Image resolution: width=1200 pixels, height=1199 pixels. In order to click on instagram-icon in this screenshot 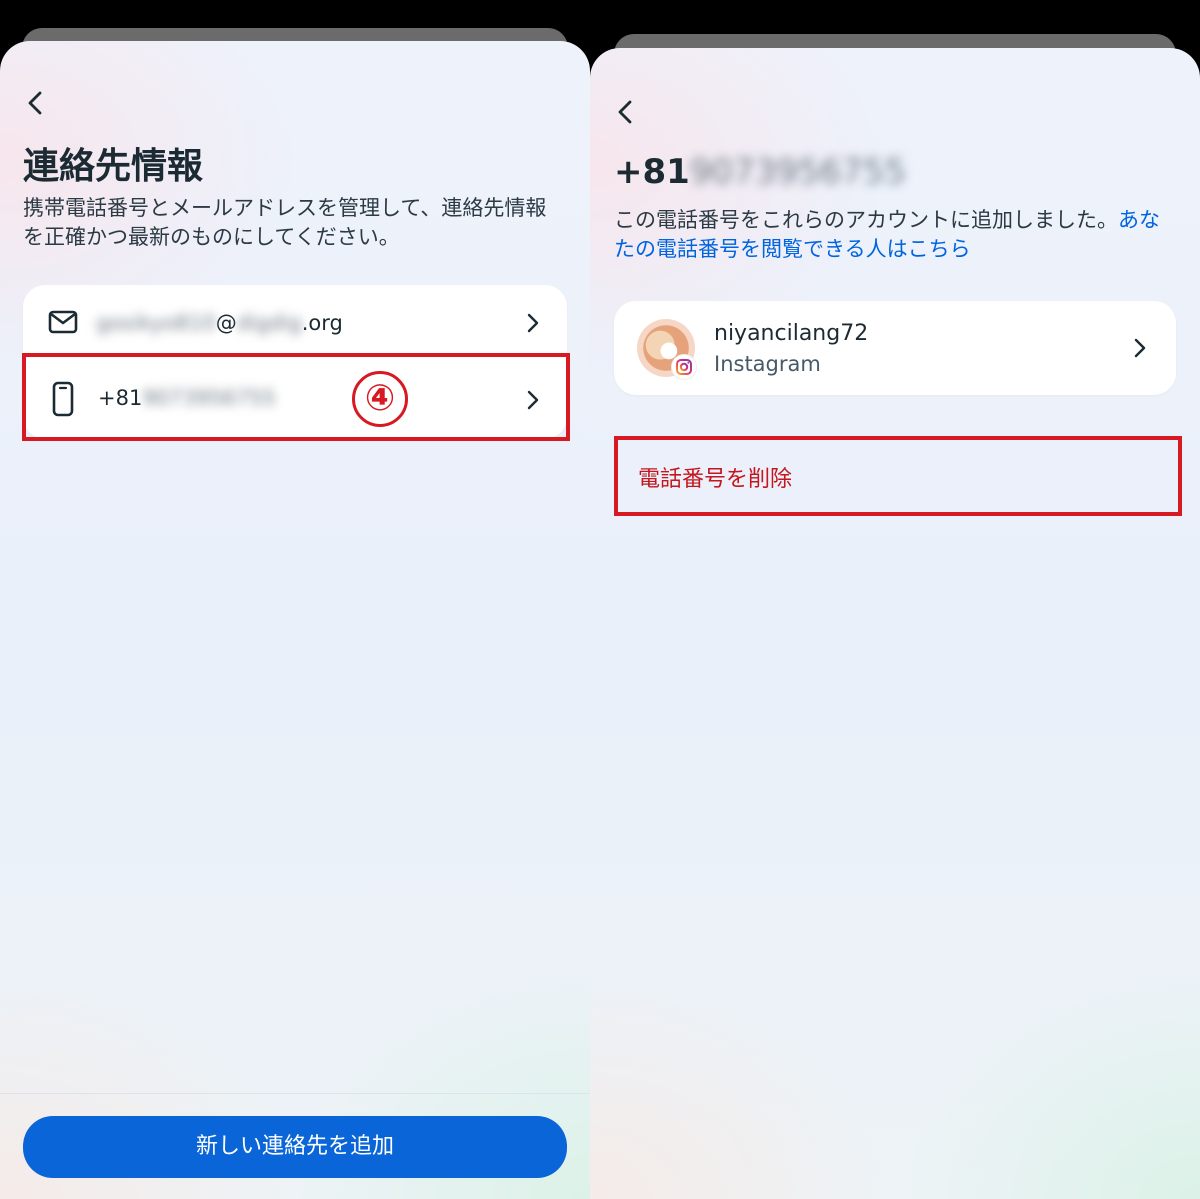, I will do `click(684, 367)`.